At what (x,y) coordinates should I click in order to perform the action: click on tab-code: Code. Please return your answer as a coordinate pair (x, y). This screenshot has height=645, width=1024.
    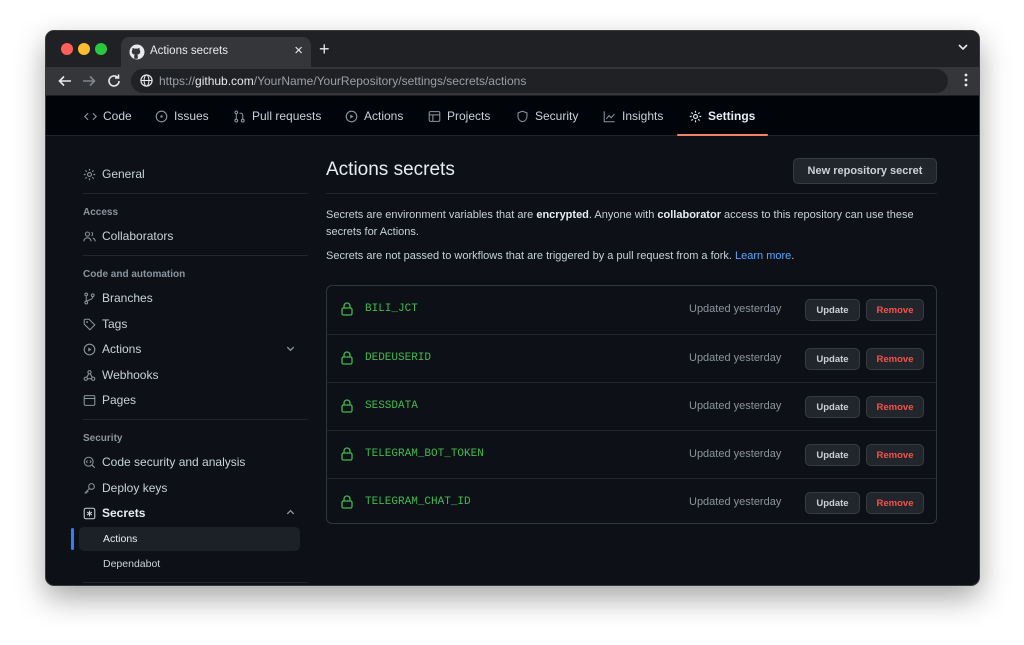
    Looking at the image, I should click on (108, 116).